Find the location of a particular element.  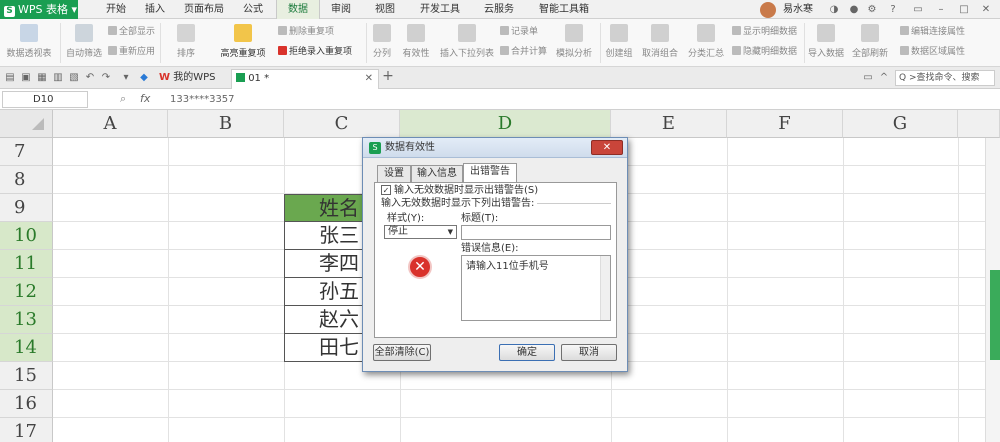

row-header-9: 9 is located at coordinates (26, 208).